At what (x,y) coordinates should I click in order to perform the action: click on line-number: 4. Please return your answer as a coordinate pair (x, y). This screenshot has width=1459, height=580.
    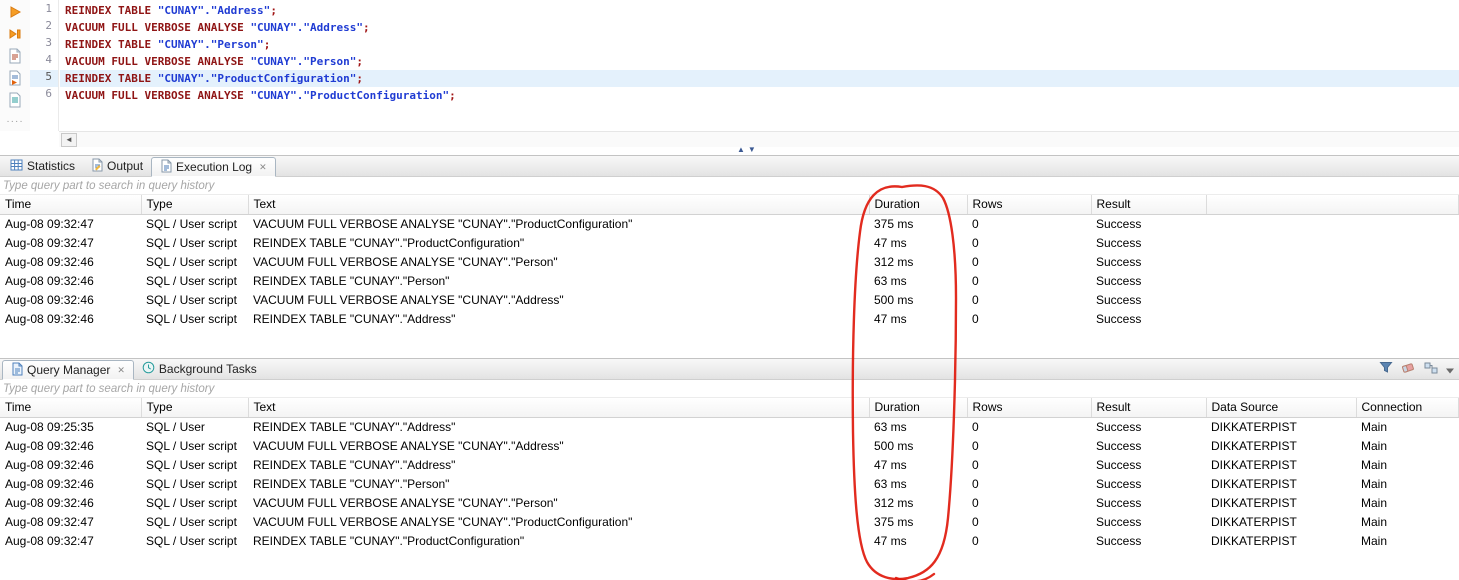
    Looking at the image, I should click on (44, 61).